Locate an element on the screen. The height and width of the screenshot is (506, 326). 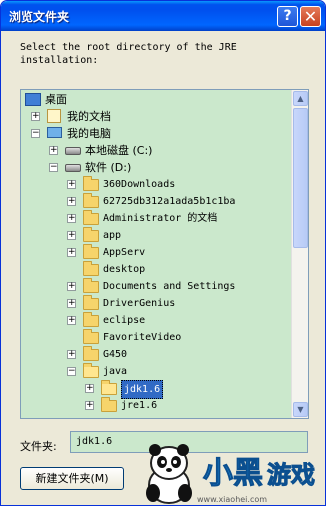
tree-item-label: java is located at coordinates (115, 371).